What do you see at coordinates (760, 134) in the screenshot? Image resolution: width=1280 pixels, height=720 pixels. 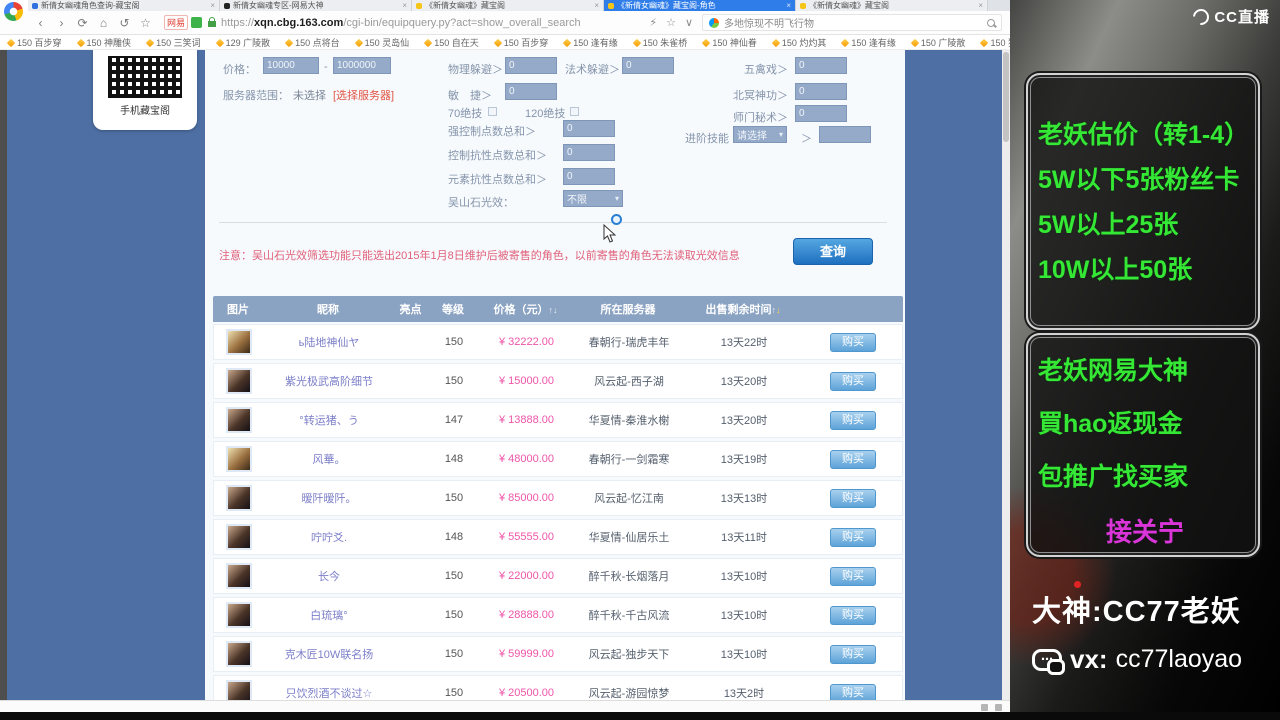 I see `adv-skill-select: 请选择 ▾` at bounding box center [760, 134].